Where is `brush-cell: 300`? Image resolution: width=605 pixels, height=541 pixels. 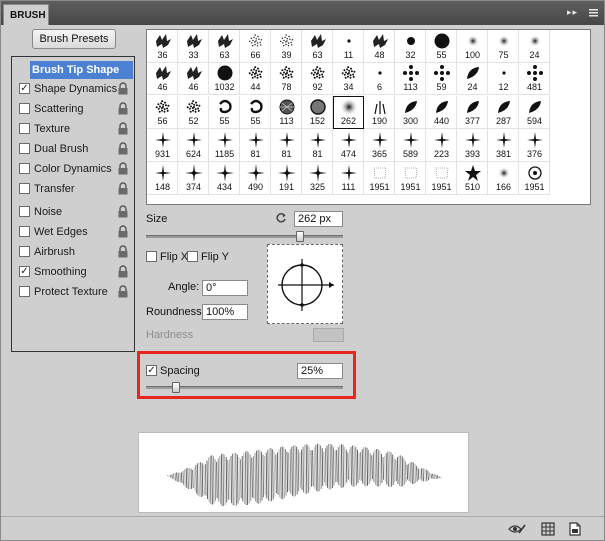
brush-cell: 300 is located at coordinates (410, 112).